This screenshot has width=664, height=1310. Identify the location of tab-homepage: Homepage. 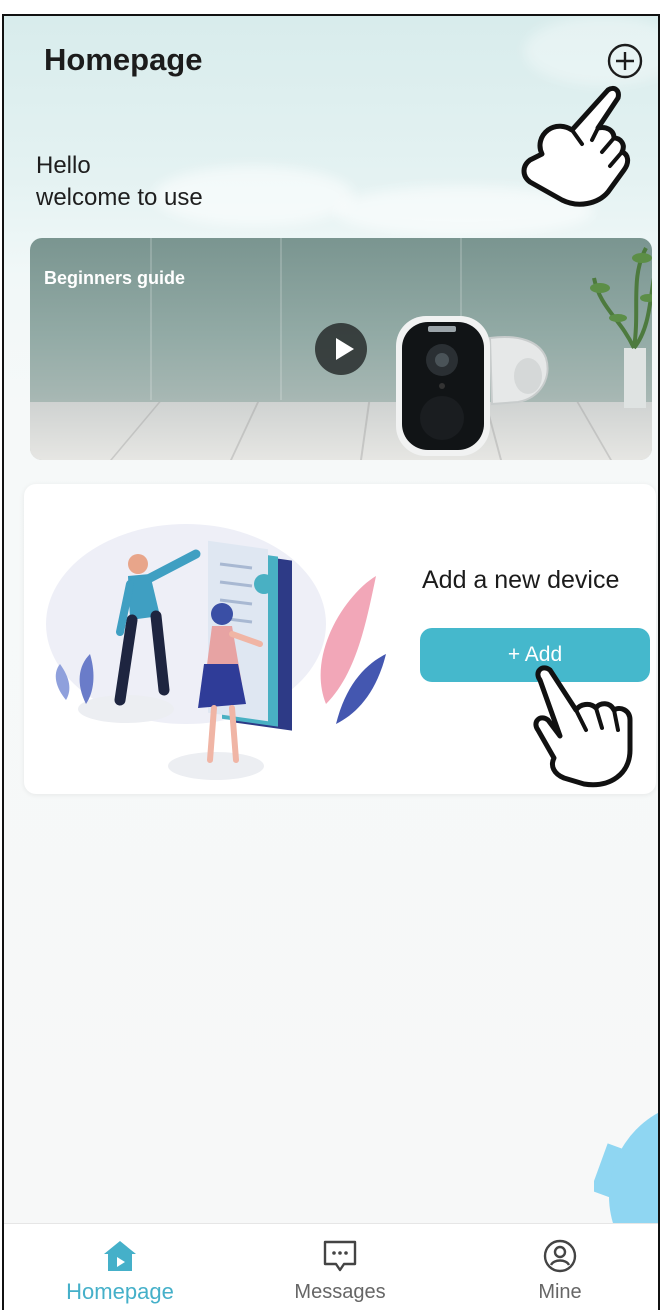
(120, 1267).